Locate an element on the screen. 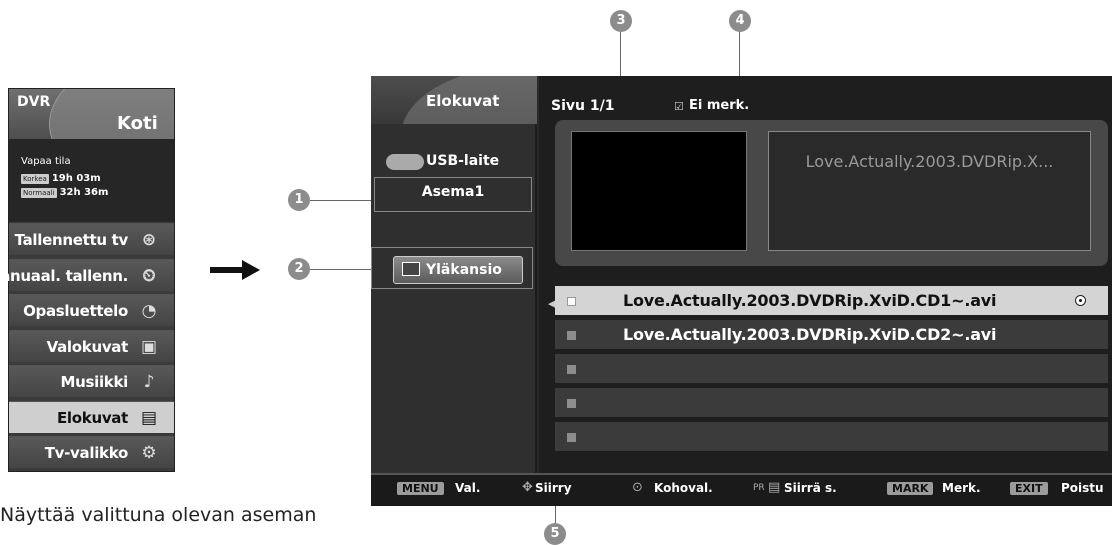  menu-item-label: Manuaal. tallenn. is located at coordinates (64, 275).